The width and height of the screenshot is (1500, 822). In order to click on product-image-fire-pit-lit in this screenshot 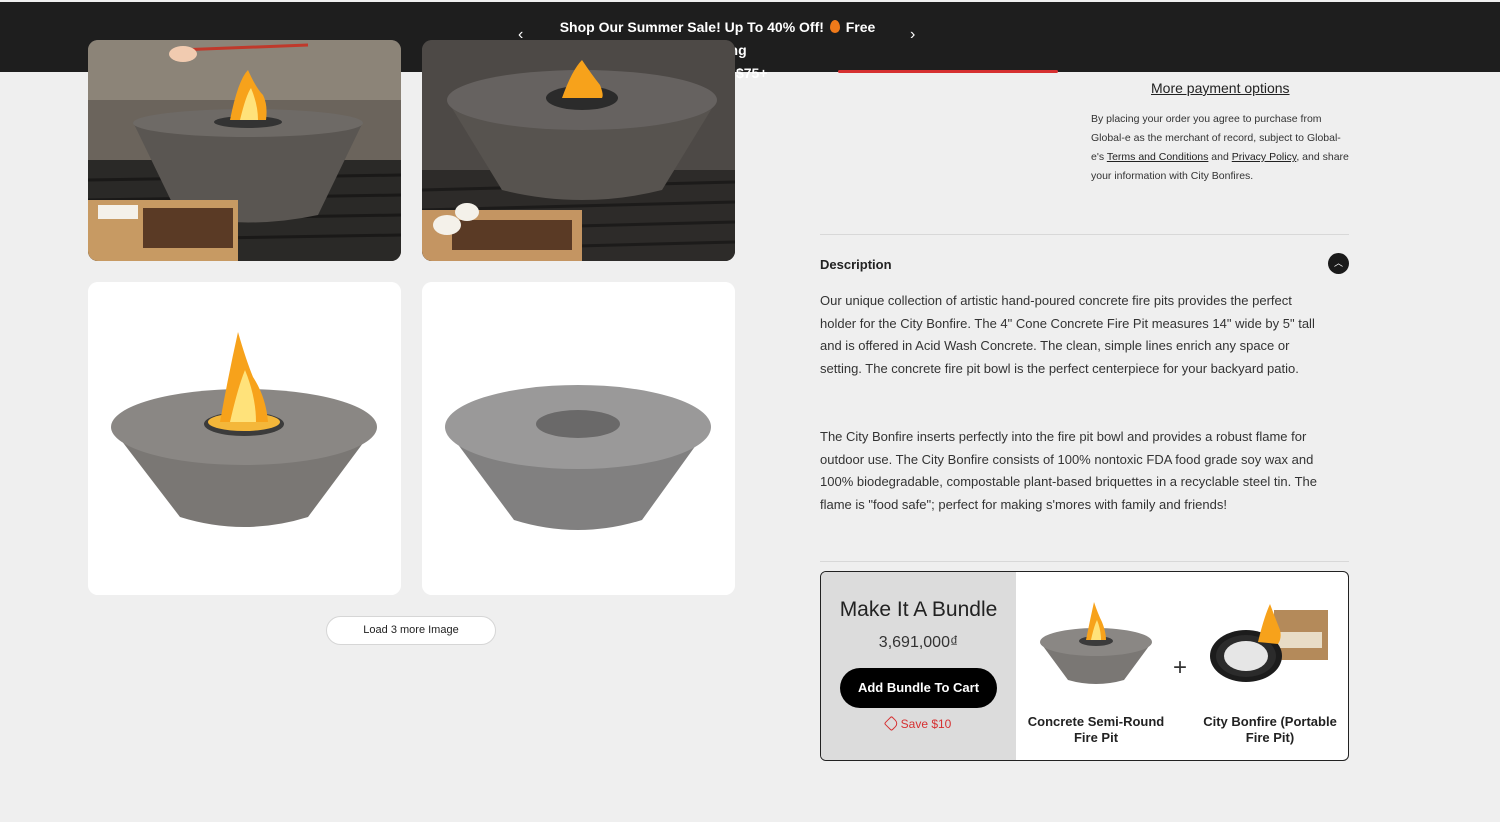, I will do `click(244, 438)`.